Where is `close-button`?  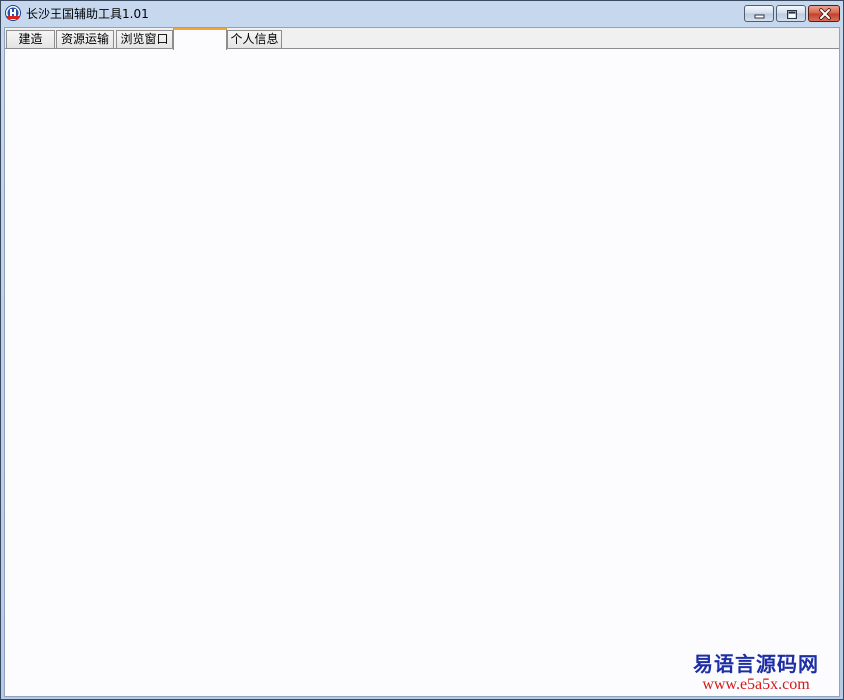 close-button is located at coordinates (824, 13).